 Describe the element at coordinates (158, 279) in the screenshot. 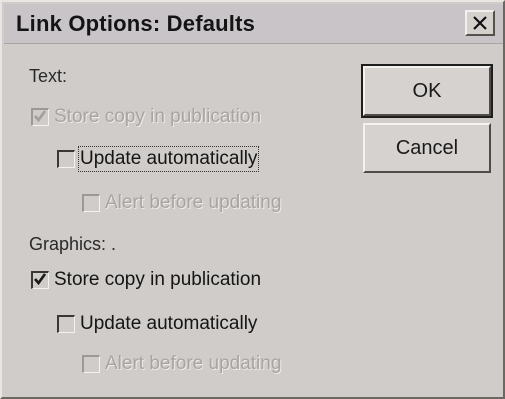

I see `graphics-store-copy-label: Store copy in publication` at that location.